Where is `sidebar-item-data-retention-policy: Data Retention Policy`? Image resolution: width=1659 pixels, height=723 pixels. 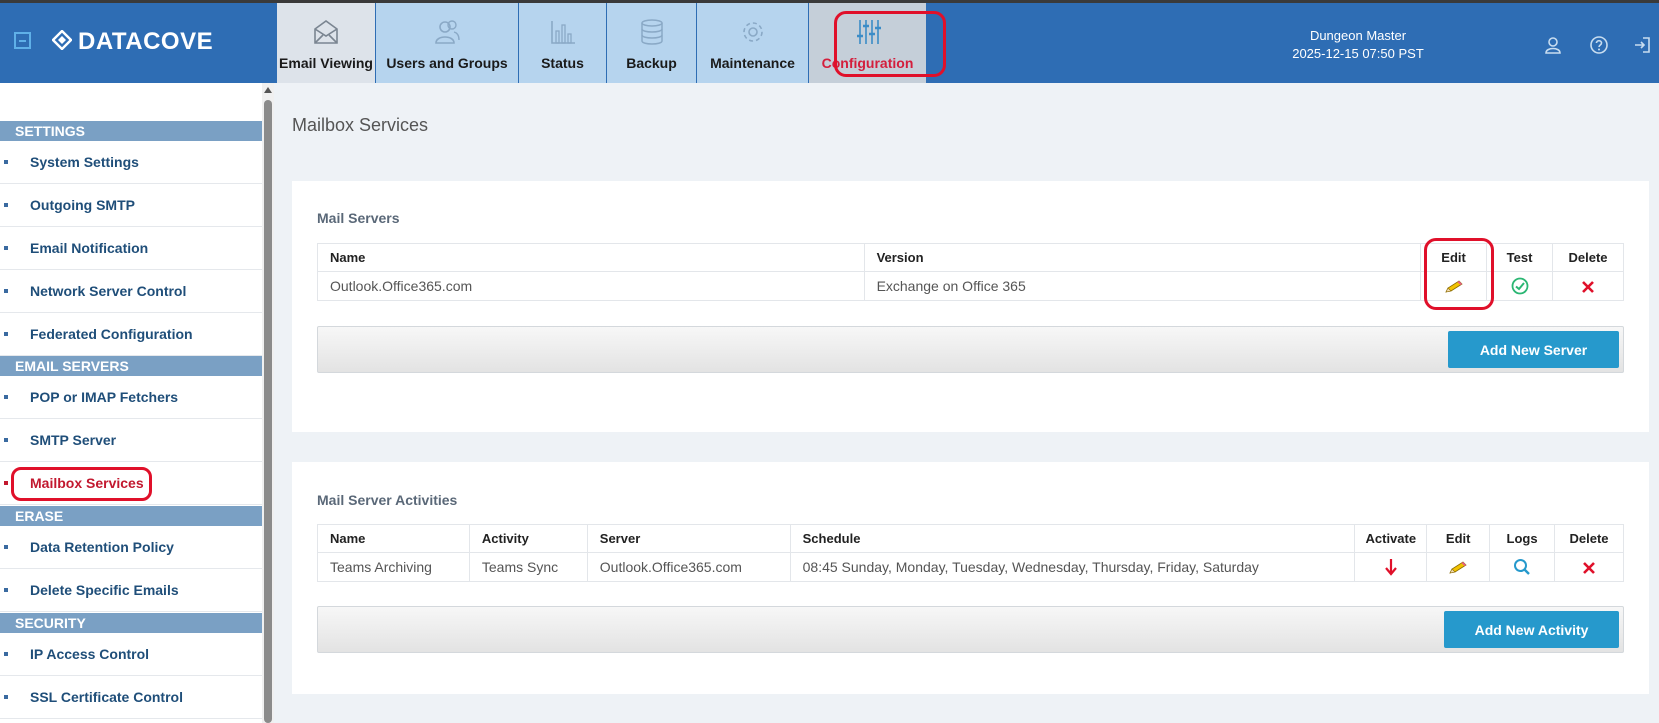 sidebar-item-data-retention-policy: Data Retention Policy is located at coordinates (131, 547).